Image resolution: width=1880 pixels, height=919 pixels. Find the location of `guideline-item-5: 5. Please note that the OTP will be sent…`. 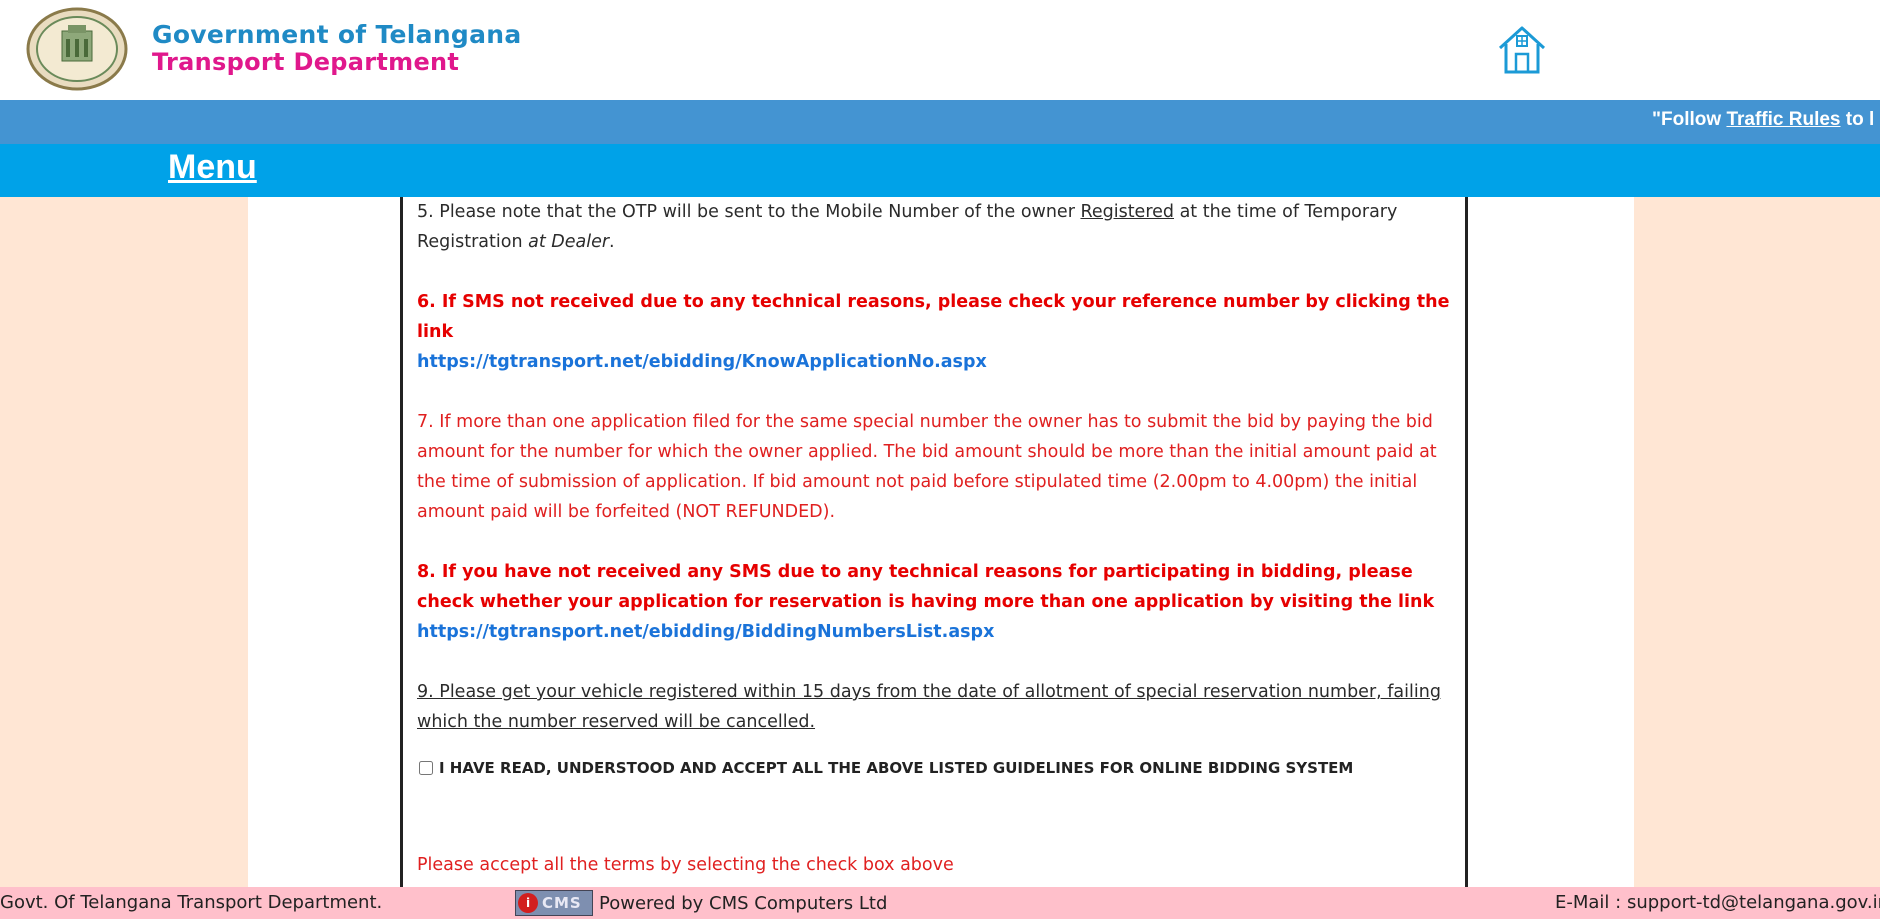

guideline-item-5: 5. Please note that the OTP will be sent… is located at coordinates (907, 227).